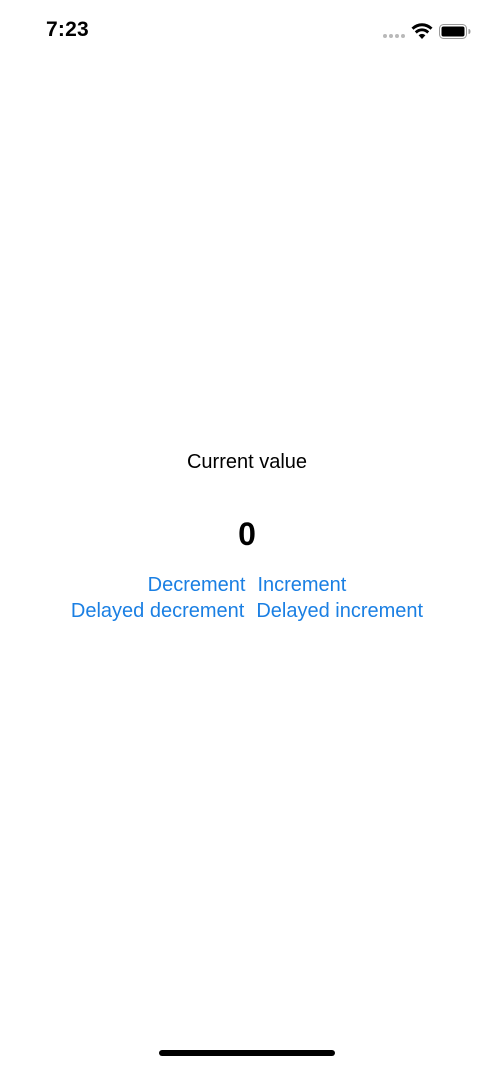 This screenshot has width=494, height=1068. What do you see at coordinates (247, 611) in the screenshot?
I see `button-row-delayed: Delayed decrement Delayed increment` at bounding box center [247, 611].